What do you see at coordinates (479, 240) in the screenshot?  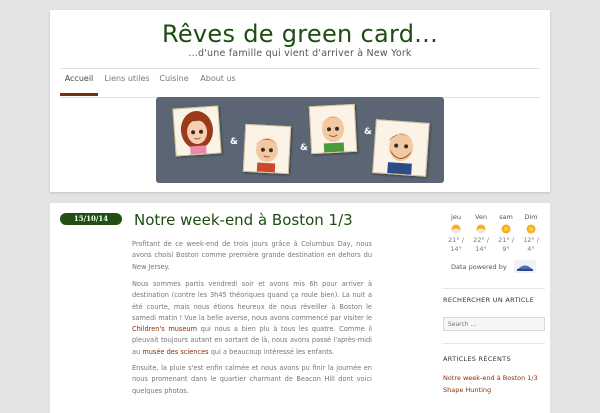 I see `weather-high: 22°` at bounding box center [479, 240].